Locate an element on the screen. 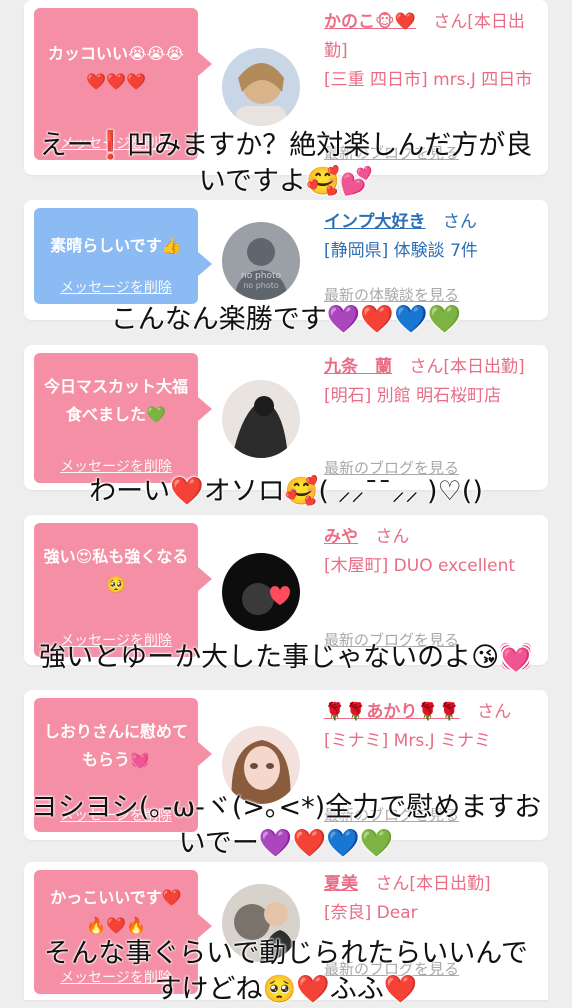 The width and height of the screenshot is (572, 1008). message-text: 今日マスカット大福食べました💚 is located at coordinates (115, 400).